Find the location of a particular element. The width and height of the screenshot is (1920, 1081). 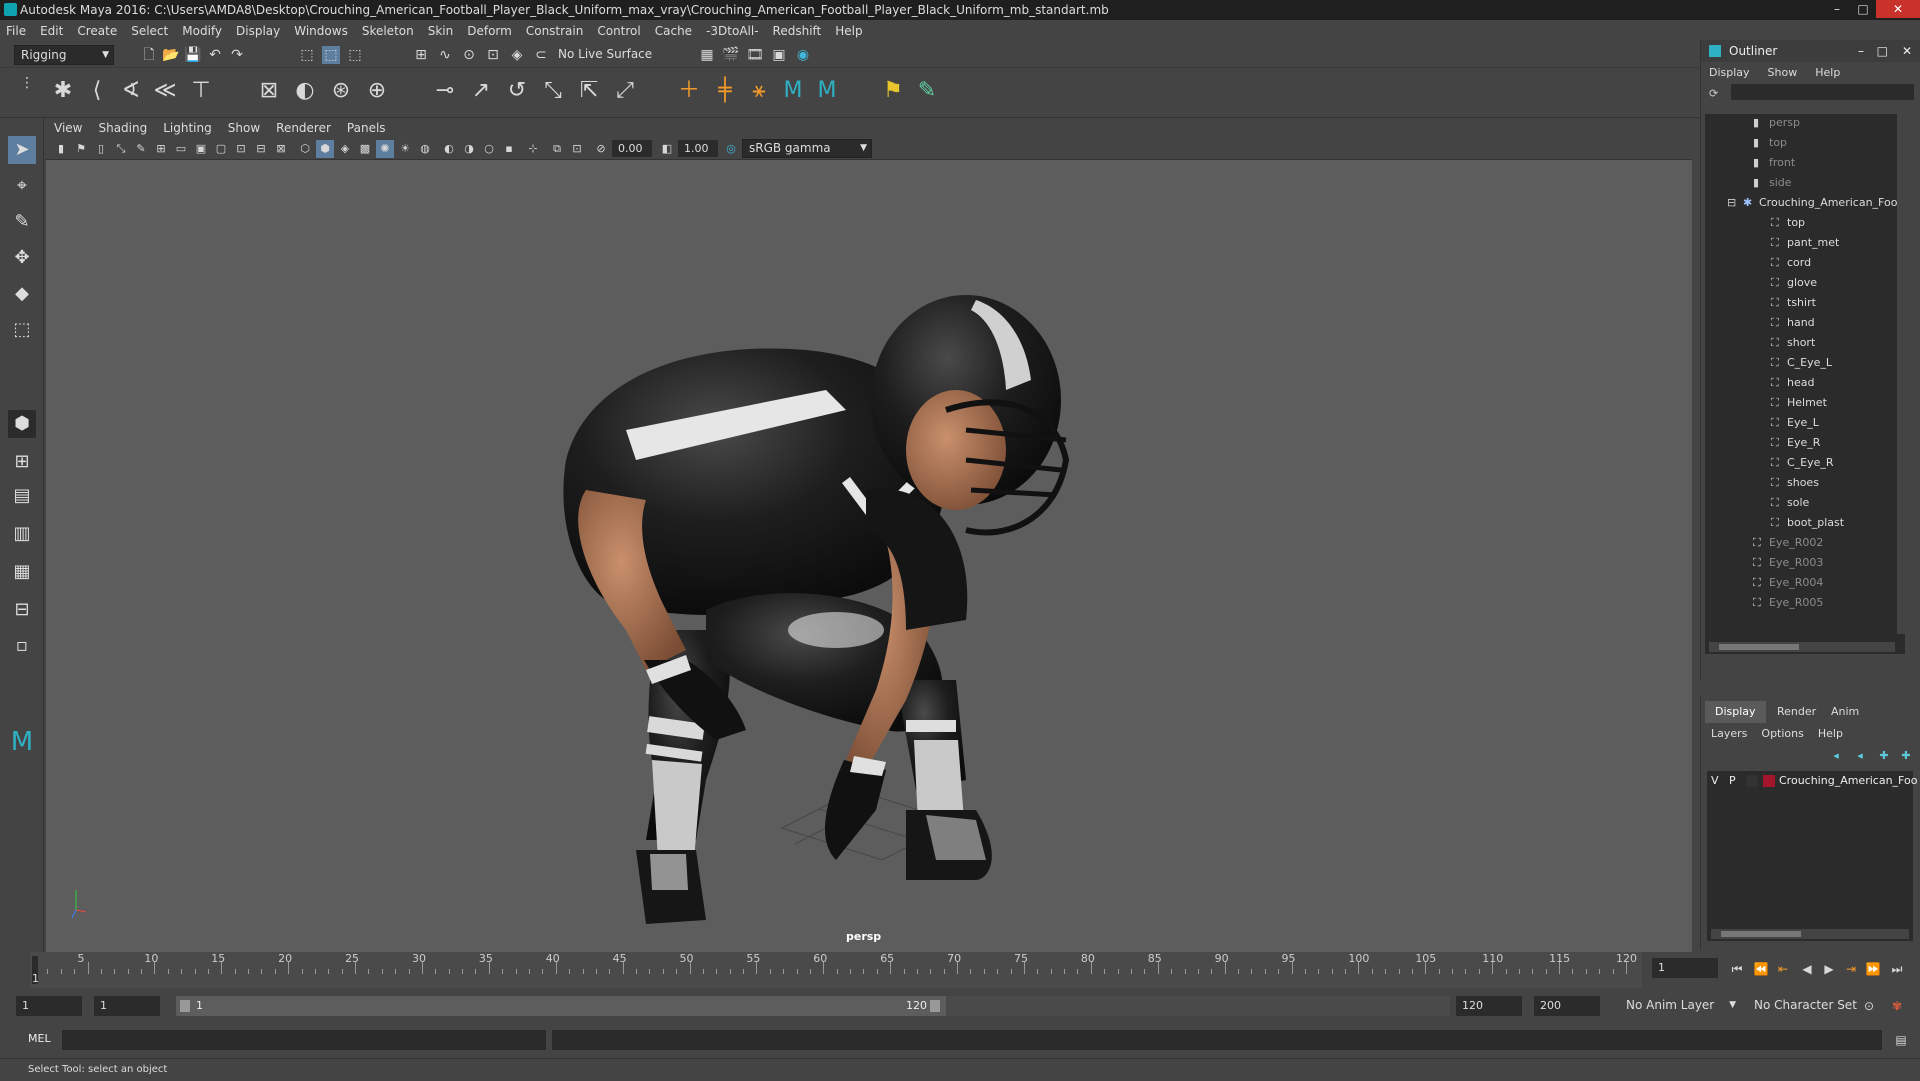

maximize-icon: □ is located at coordinates (1882, 51).